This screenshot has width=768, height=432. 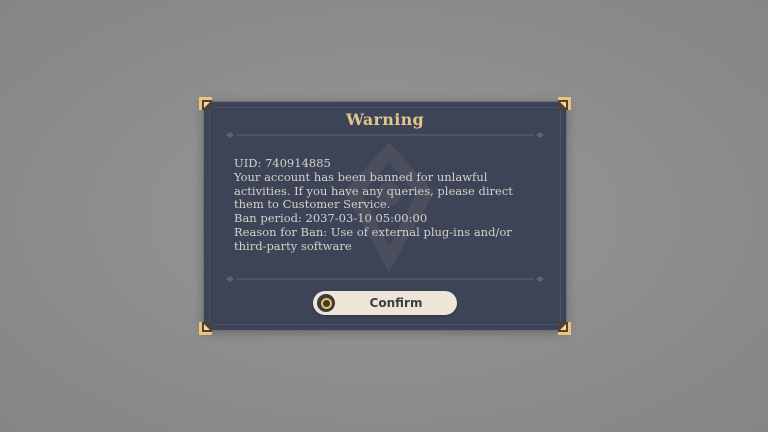 What do you see at coordinates (282, 163) in the screenshot?
I see `message-line-uid: UID: 740914885` at bounding box center [282, 163].